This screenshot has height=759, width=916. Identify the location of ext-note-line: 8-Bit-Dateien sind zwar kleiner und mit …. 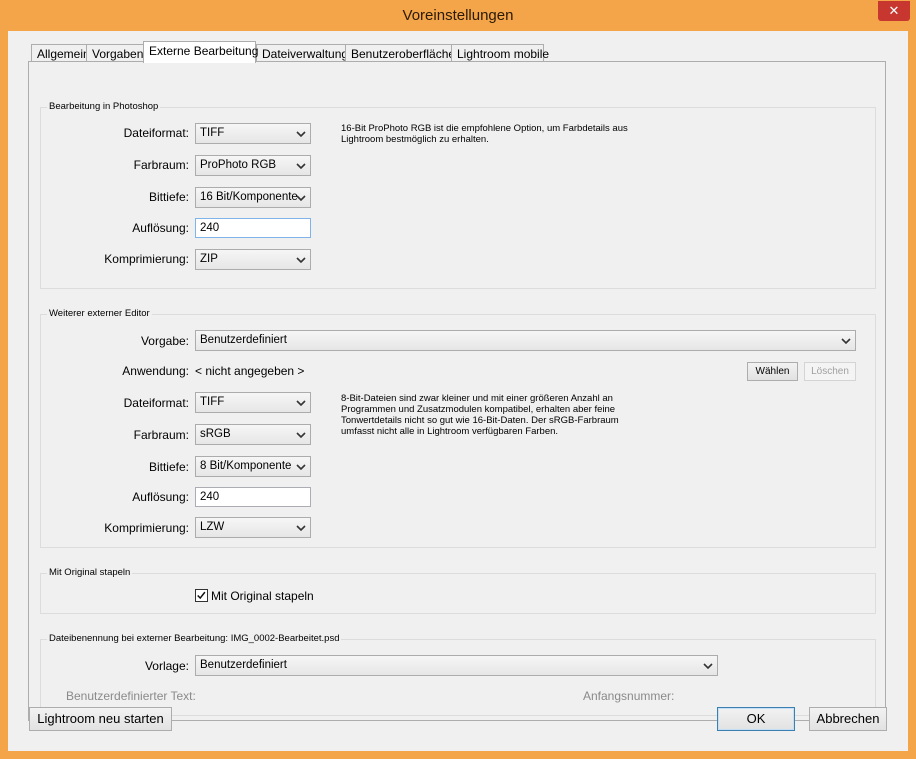
(477, 398).